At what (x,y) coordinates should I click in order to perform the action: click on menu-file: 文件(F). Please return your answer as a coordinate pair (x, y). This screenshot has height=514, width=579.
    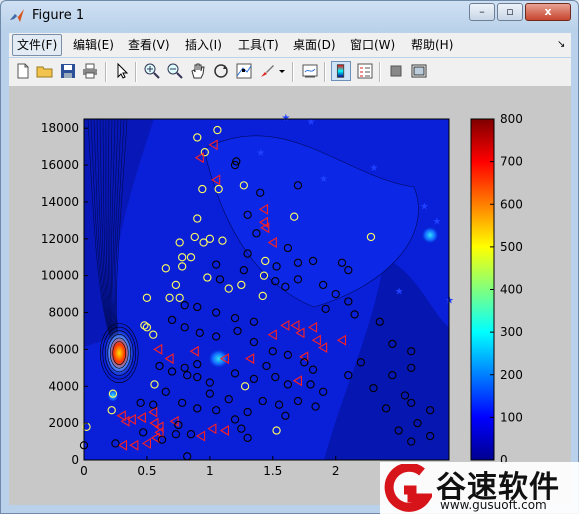
    Looking at the image, I should click on (37, 45).